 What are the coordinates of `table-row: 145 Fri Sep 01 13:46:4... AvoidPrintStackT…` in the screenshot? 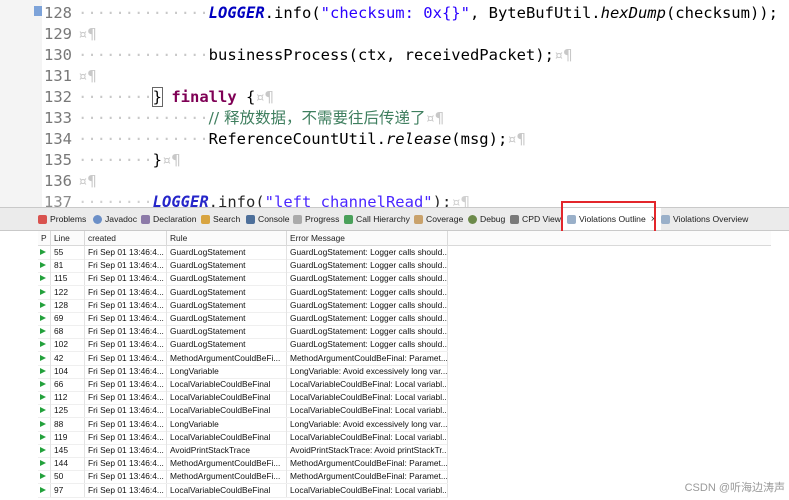 It's located at (243, 451).